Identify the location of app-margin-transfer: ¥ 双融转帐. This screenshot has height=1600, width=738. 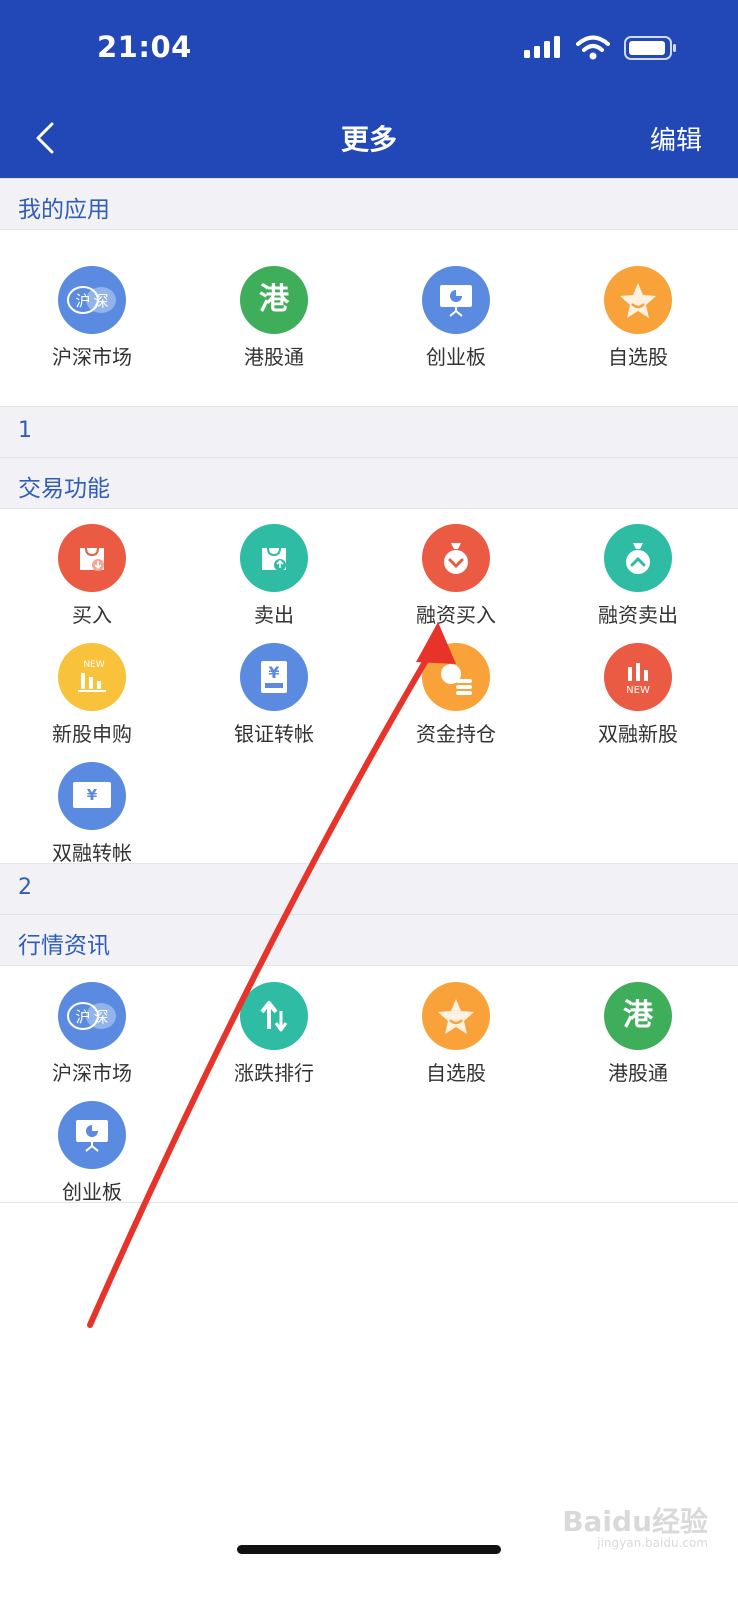
(92, 814).